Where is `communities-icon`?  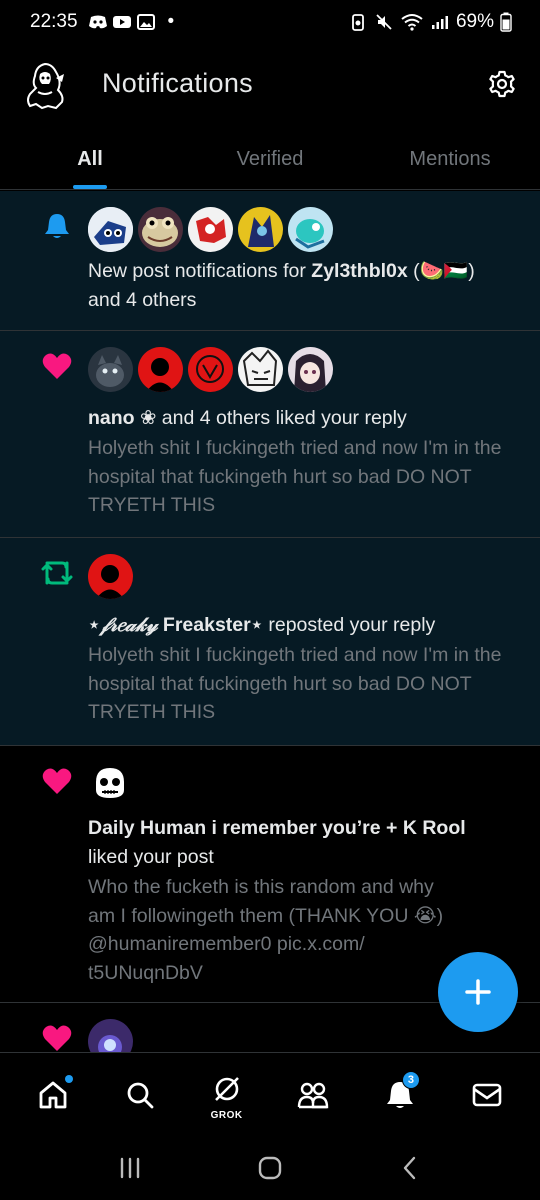 communities-icon is located at coordinates (313, 1095).